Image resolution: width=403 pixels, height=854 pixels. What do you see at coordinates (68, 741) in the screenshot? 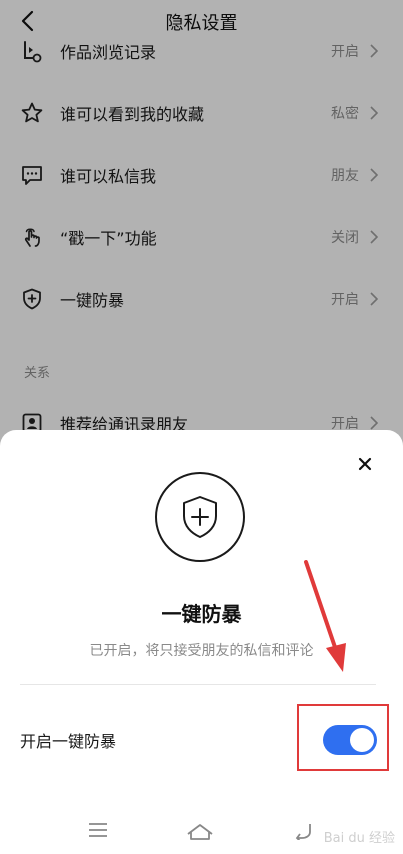
I see `toggle-label: 开启一键防暴` at bounding box center [68, 741].